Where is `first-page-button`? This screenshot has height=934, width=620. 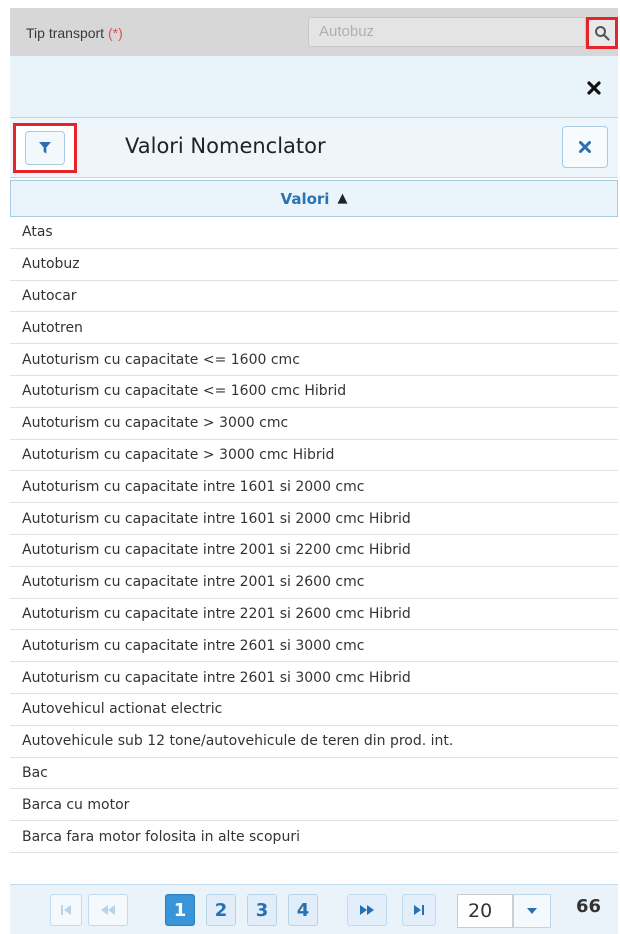 first-page-button is located at coordinates (66, 910).